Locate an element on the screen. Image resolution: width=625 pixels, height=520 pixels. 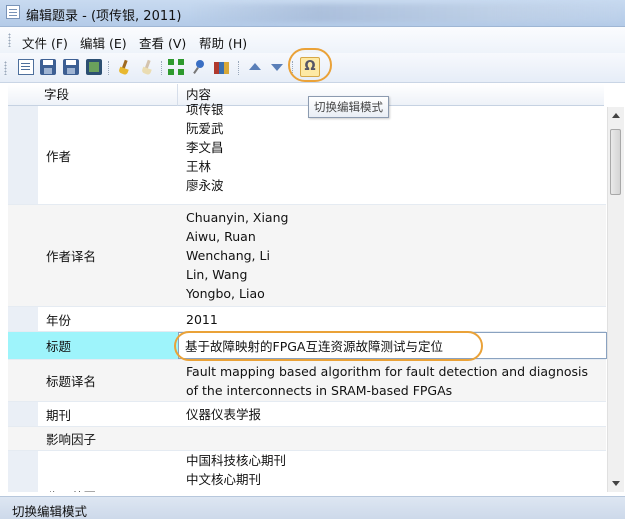
row-value: 中国科技核心期刊 中文核心期刊 is located at coordinates (392, 471).